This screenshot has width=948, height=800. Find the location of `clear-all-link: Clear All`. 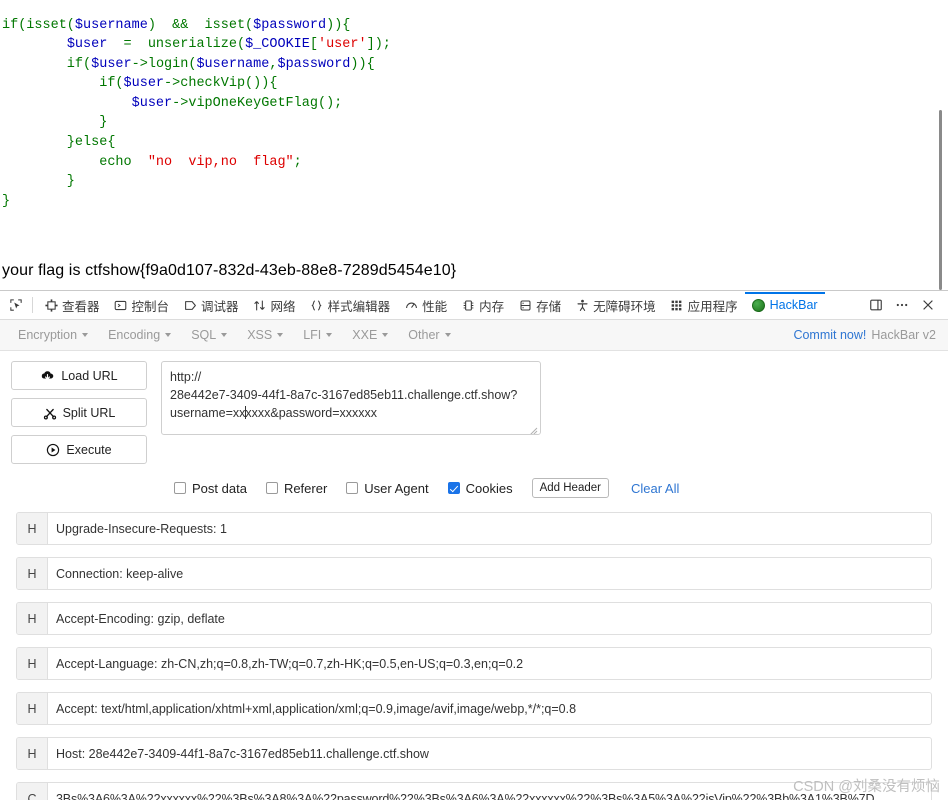

clear-all-link: Clear All is located at coordinates (655, 488).